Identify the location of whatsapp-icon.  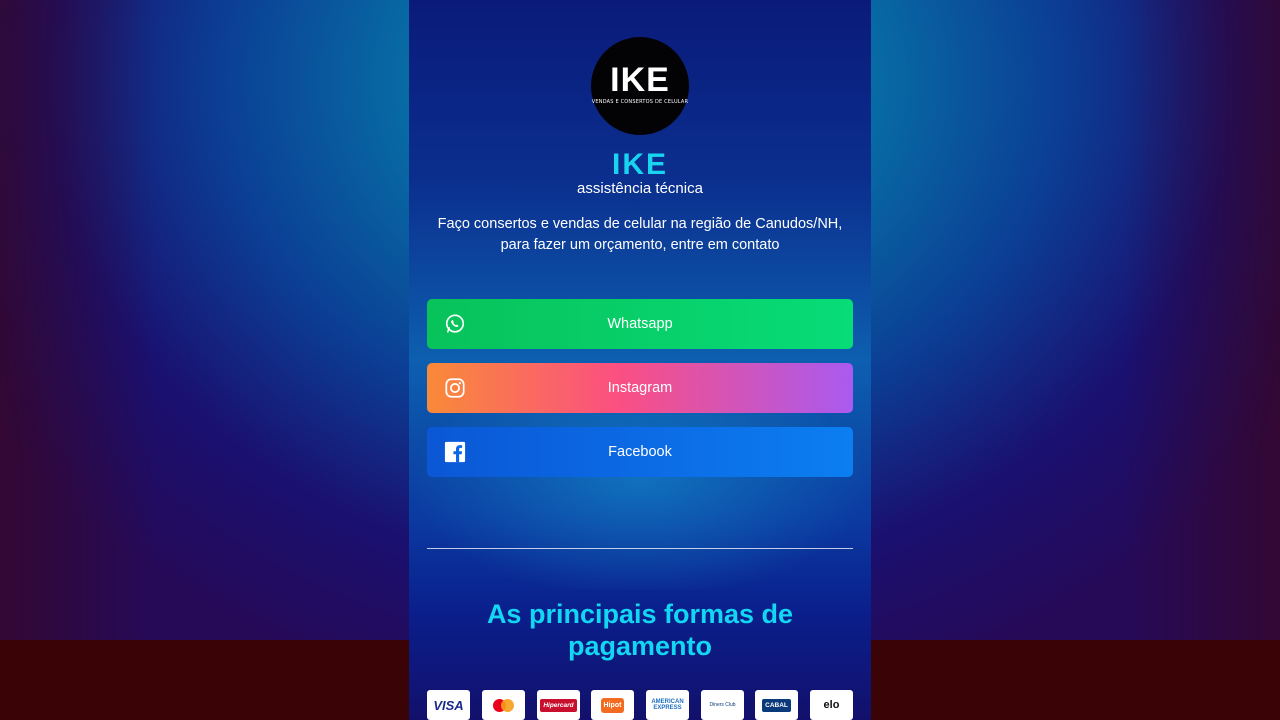
(455, 323).